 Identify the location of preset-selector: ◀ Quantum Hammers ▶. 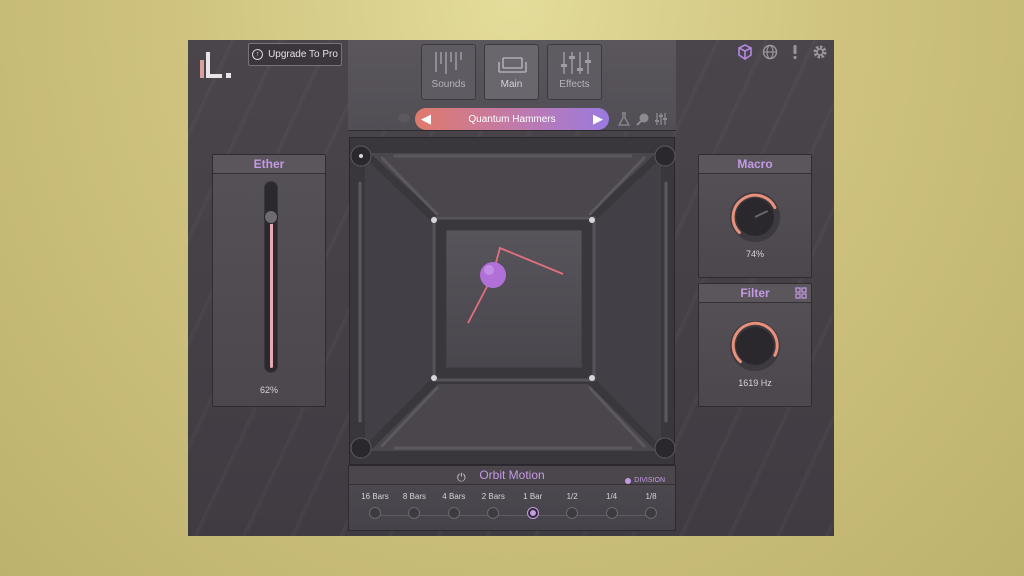
(512, 119).